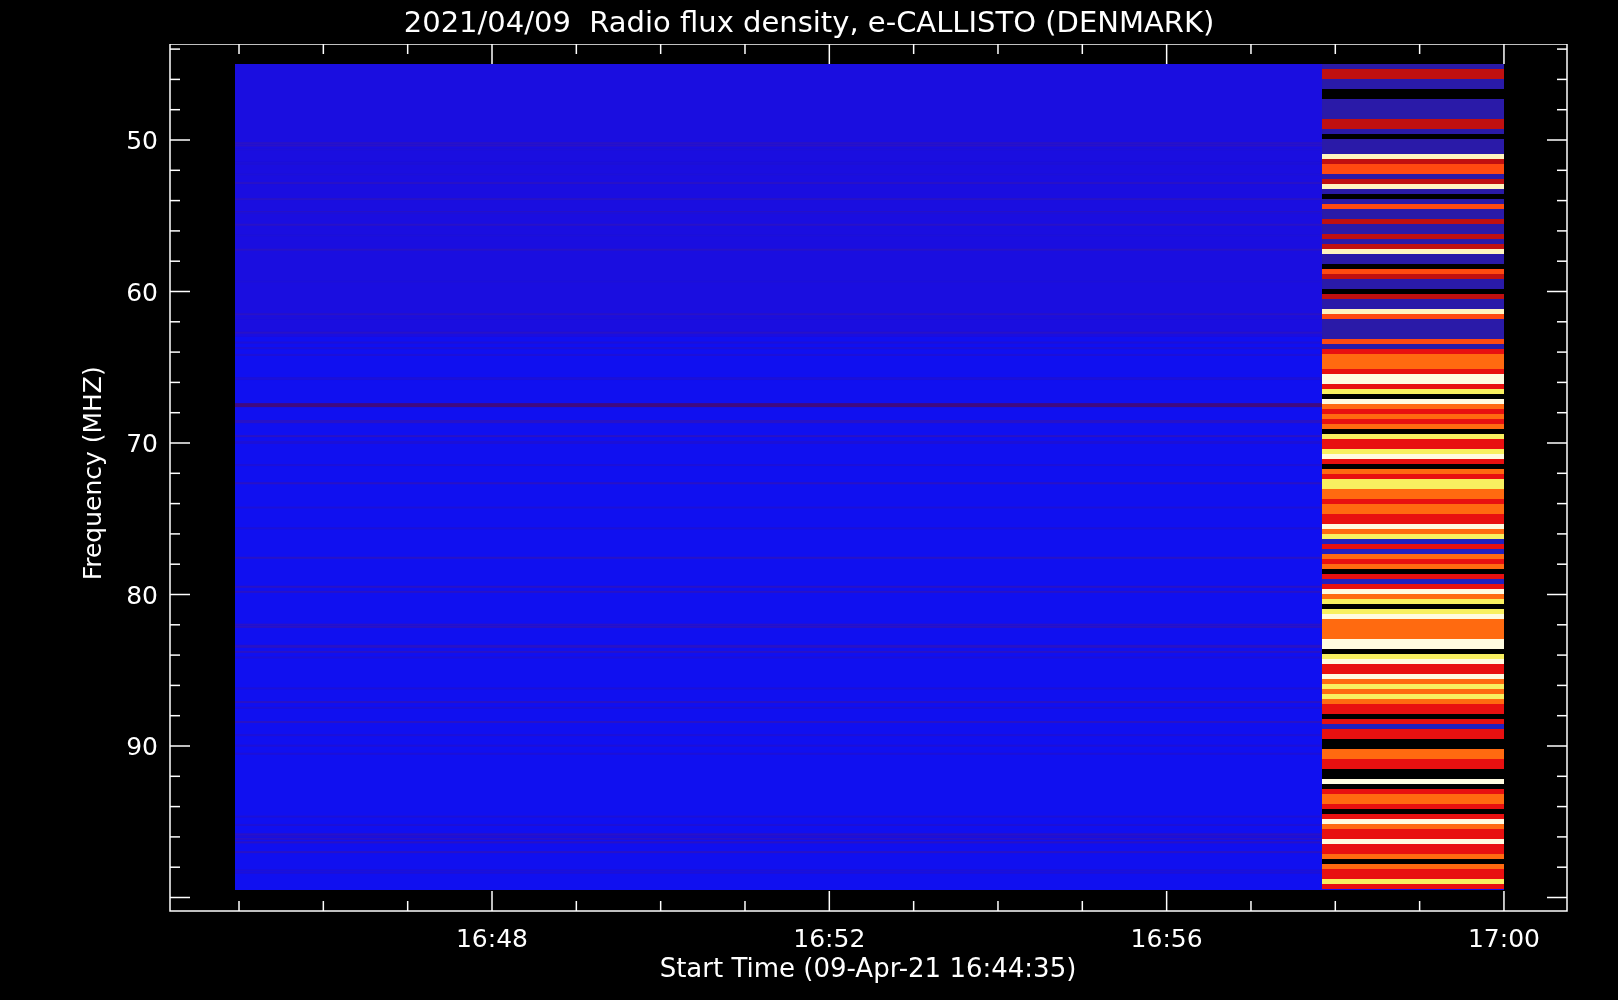 The image size is (1618, 1000). What do you see at coordinates (92, 473) in the screenshot?
I see `axis-title: Frequency (MHZ)` at bounding box center [92, 473].